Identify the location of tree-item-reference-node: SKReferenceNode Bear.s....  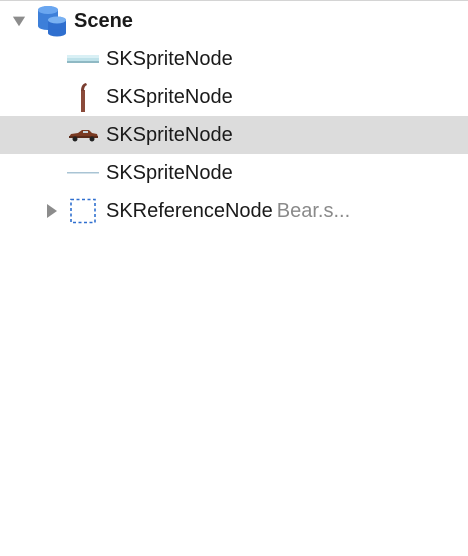
(234, 211).